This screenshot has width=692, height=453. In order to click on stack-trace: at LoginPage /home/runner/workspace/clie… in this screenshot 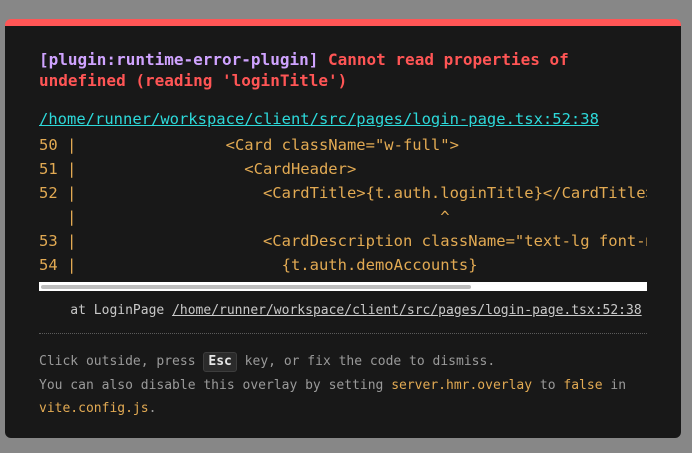, I will do `click(340, 310)`.